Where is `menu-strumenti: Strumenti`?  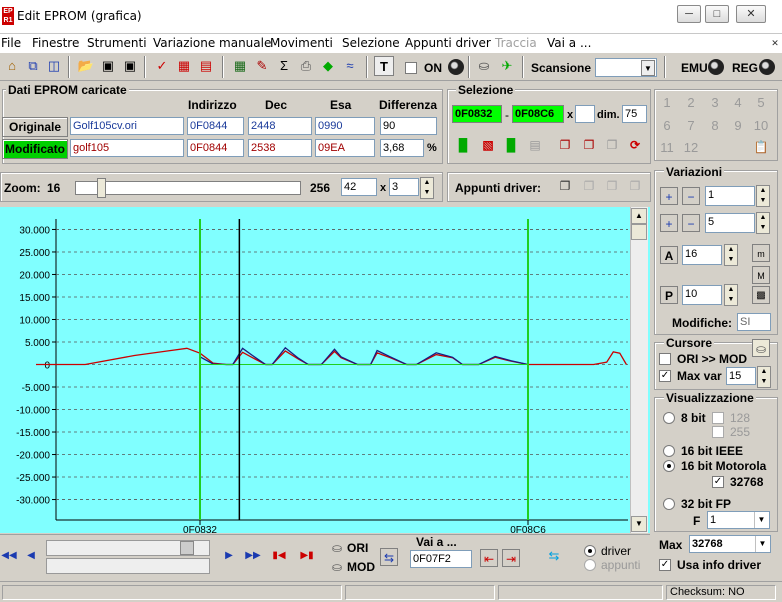 menu-strumenti: Strumenti is located at coordinates (117, 43).